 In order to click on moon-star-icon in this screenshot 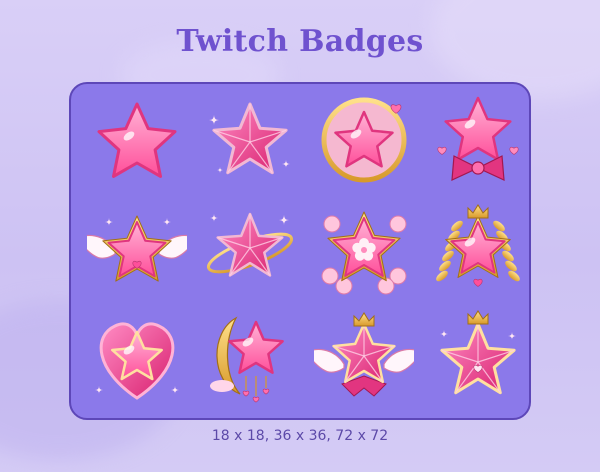, I will do `click(250, 356)`.